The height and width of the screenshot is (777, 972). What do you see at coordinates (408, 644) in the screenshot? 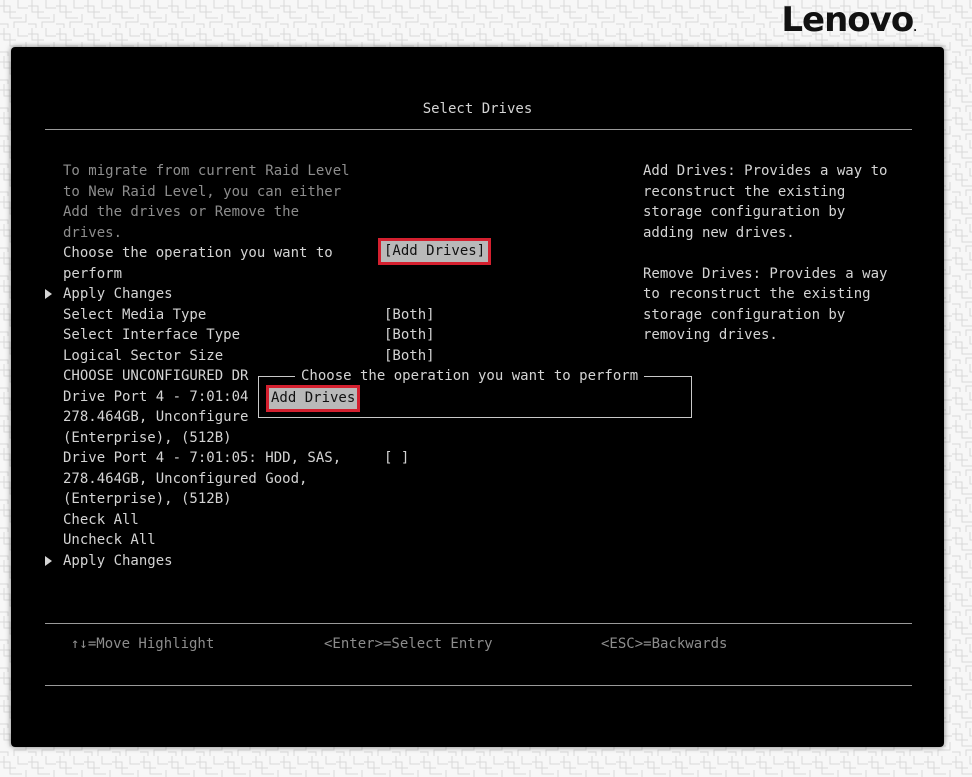
I see `footer-select-hint: <Enter>=Select Entry` at bounding box center [408, 644].